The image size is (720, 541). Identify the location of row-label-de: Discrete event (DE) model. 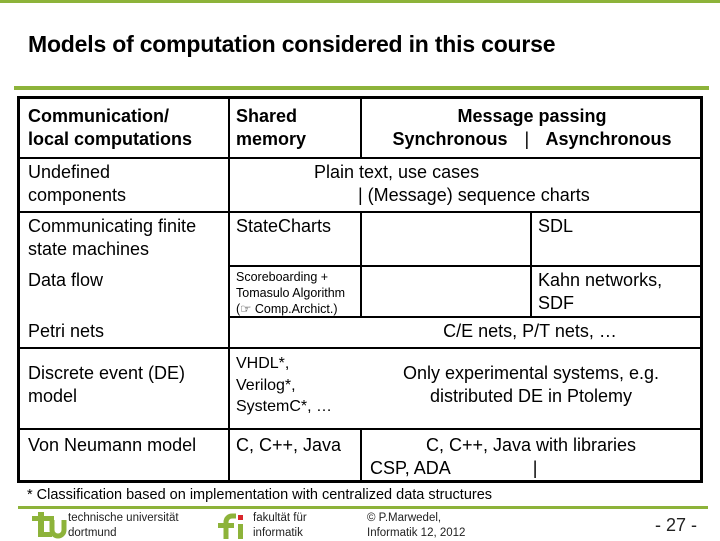
(106, 385).